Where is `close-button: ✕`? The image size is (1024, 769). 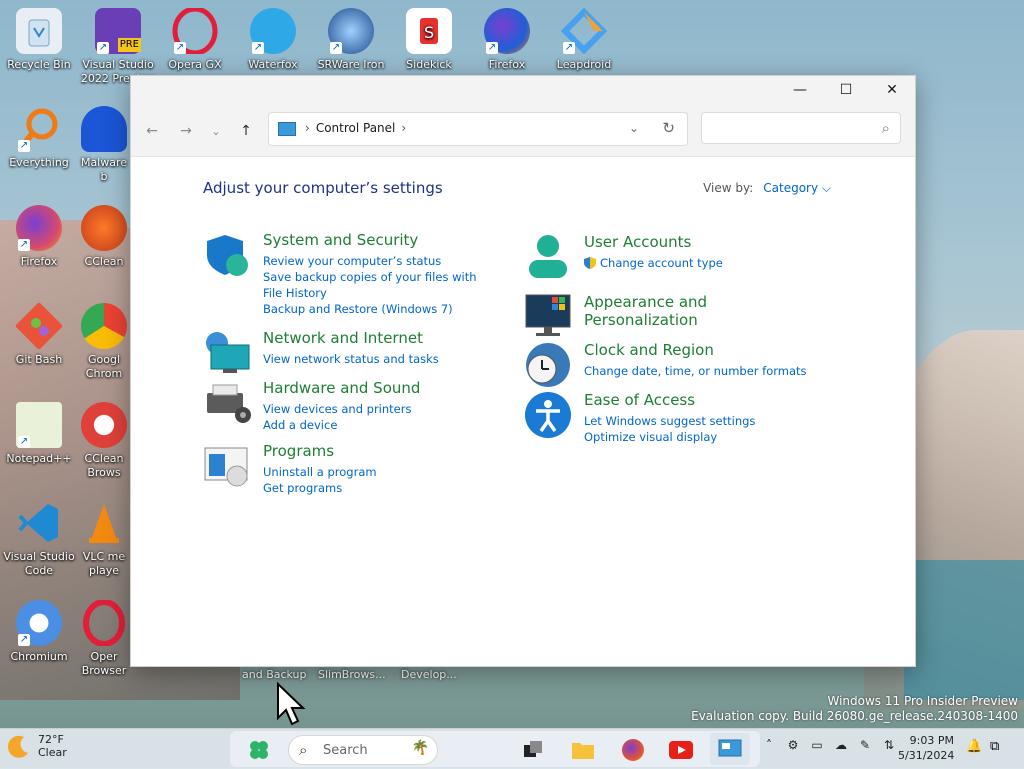 close-button: ✕ is located at coordinates (892, 90).